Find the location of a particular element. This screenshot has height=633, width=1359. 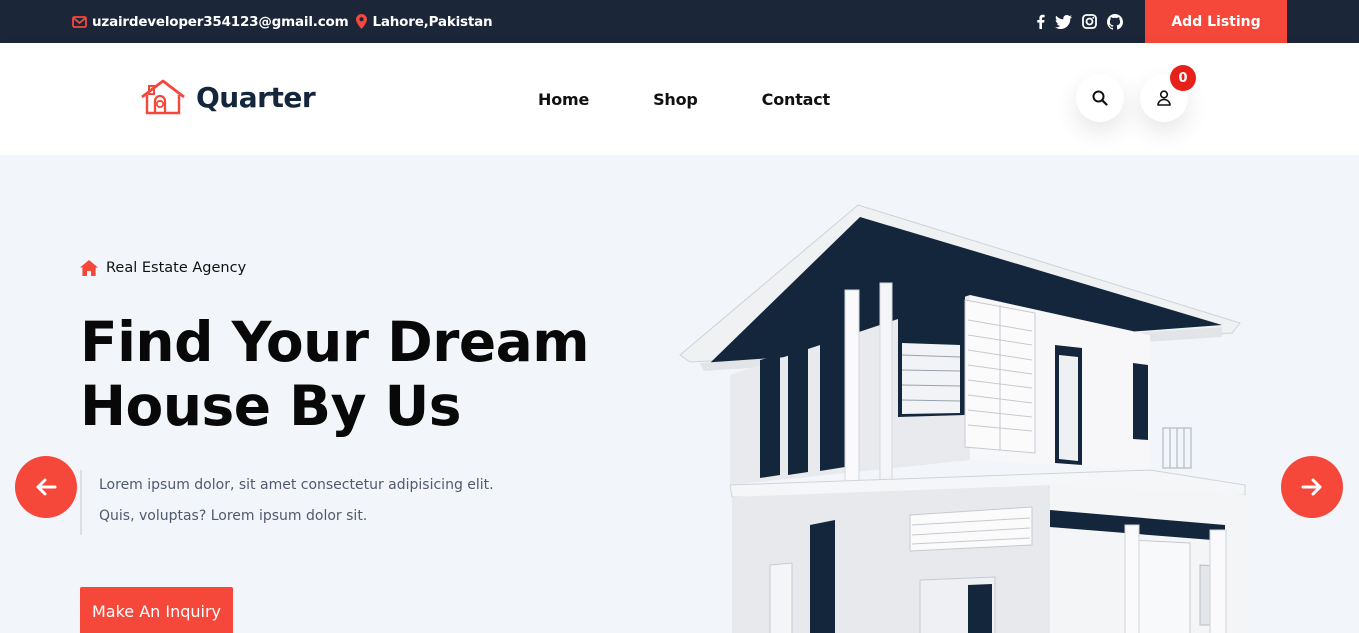

cart-count-badge: 0 is located at coordinates (1183, 78).